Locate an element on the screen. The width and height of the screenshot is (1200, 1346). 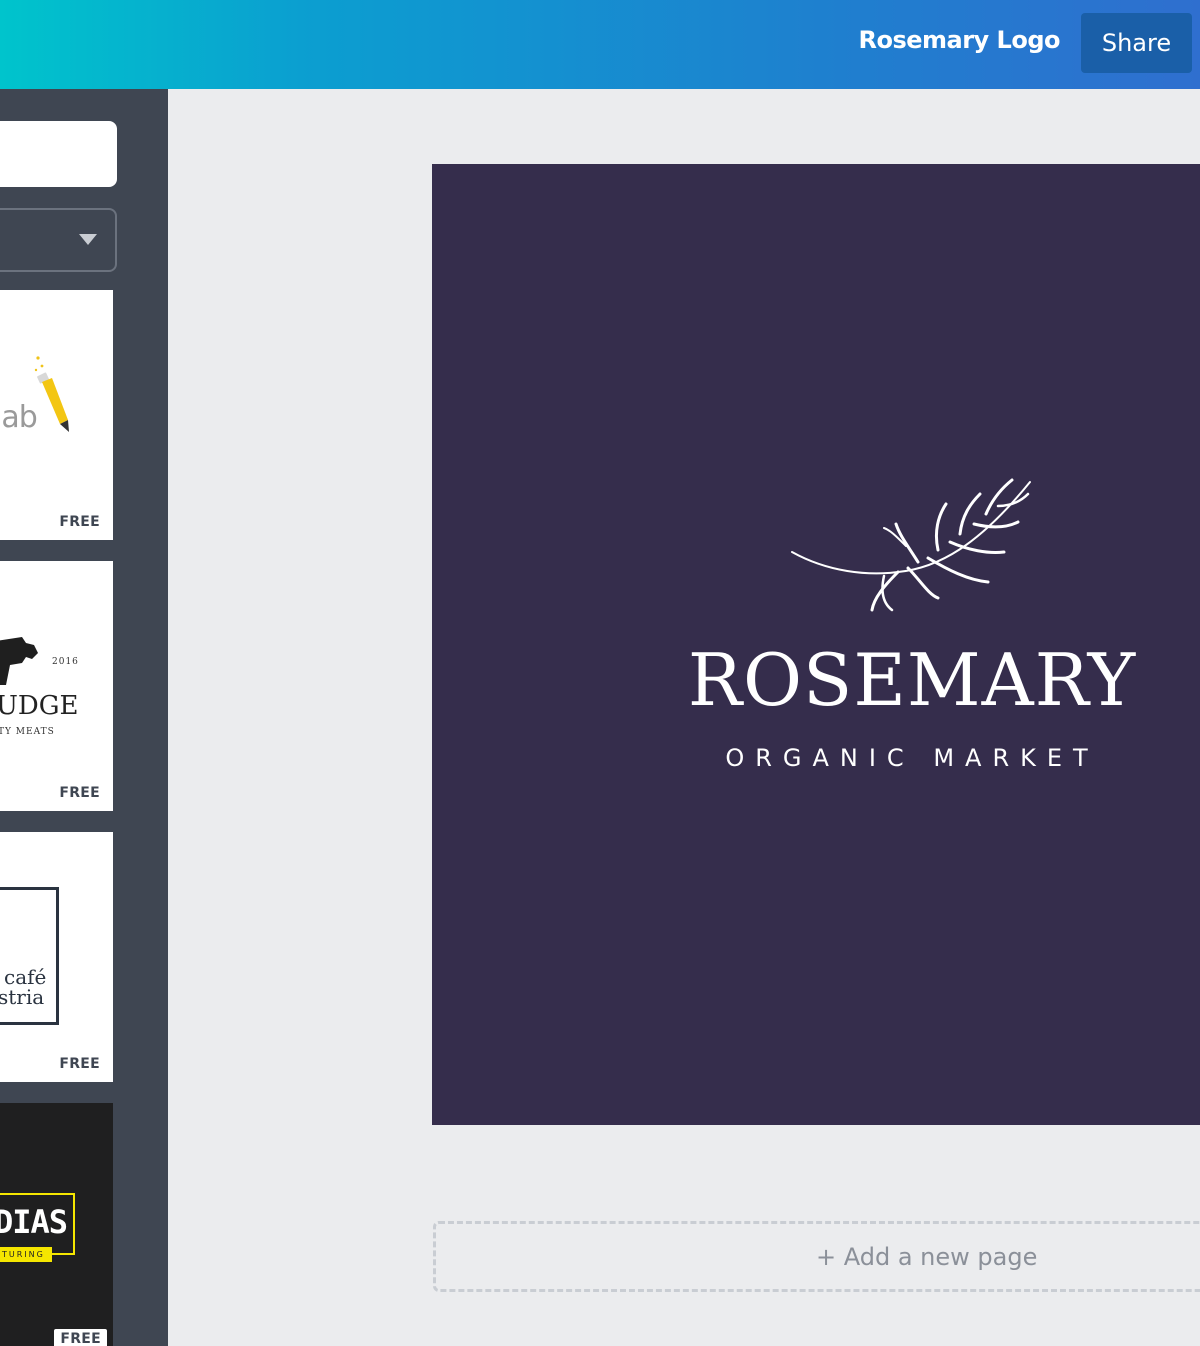
template-card-dias: DIAS TURING FREE is located at coordinates (56, 1224).